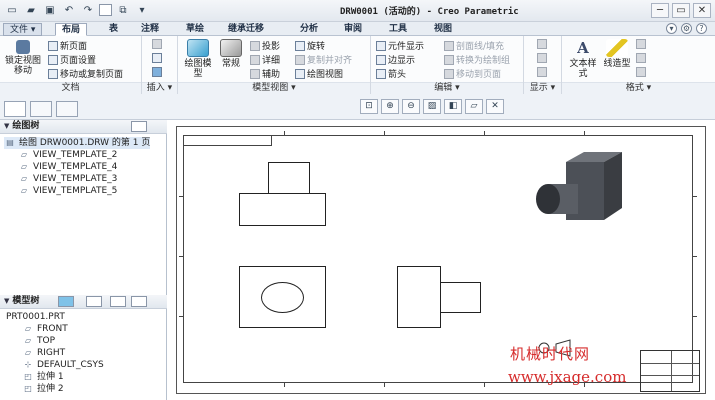 This screenshot has width=715, height=400. I want to click on insert-object-button, so click(157, 72).